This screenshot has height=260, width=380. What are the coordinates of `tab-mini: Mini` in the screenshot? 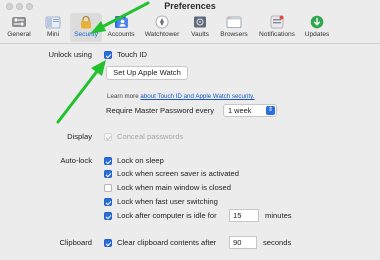 It's located at (53, 27).